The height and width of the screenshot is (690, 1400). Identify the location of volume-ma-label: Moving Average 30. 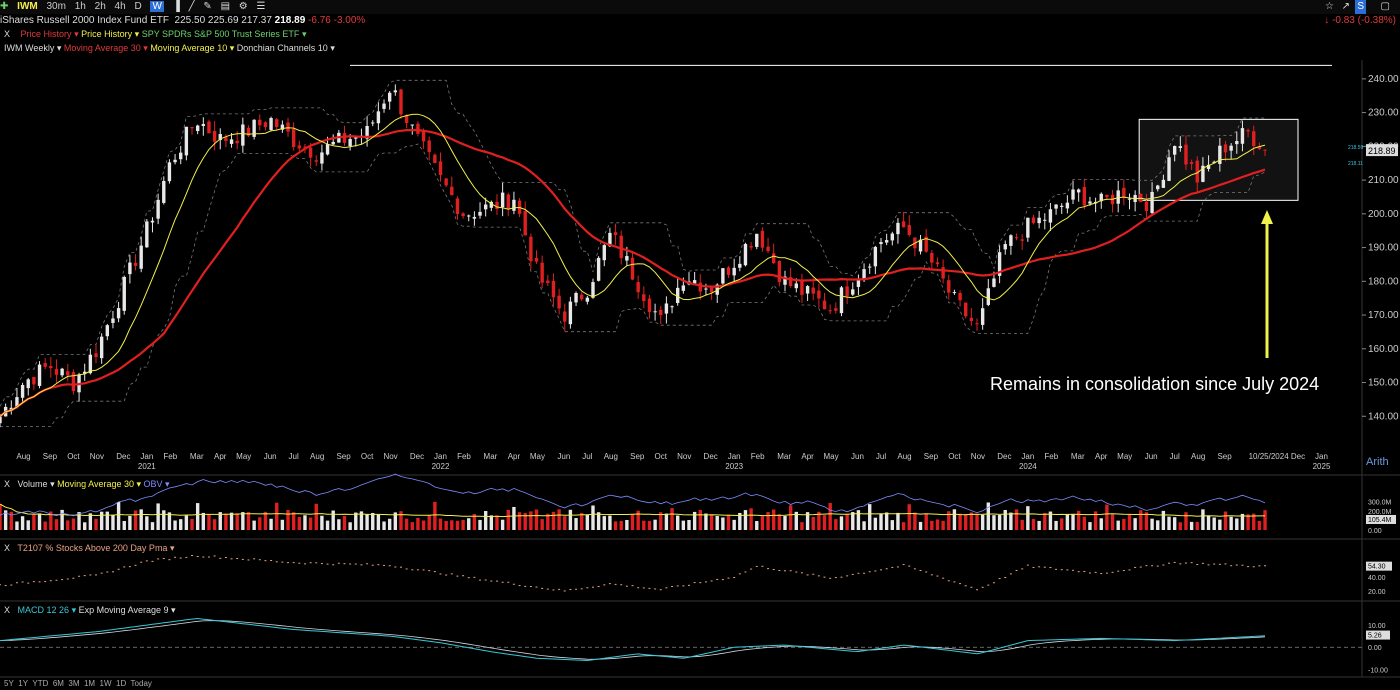
(95, 484).